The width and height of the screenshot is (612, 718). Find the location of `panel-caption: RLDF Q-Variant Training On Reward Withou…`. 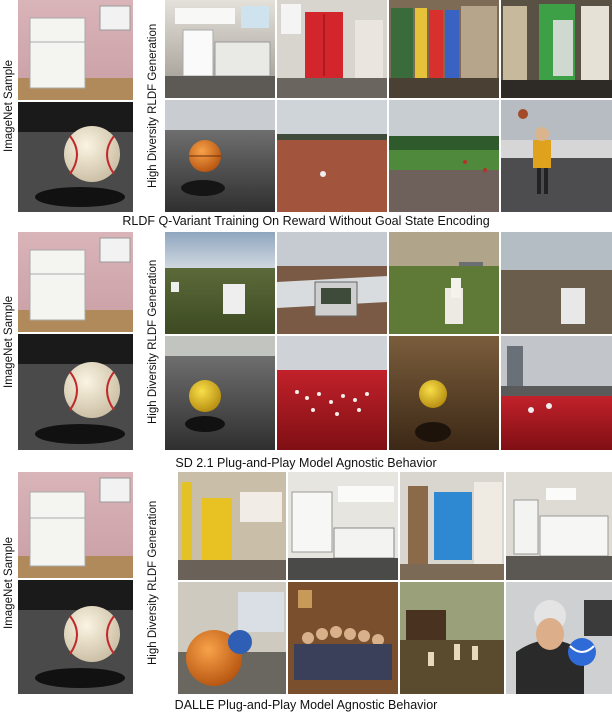

panel-caption: RLDF Q-Variant Training On Reward Withou… is located at coordinates (306, 221).